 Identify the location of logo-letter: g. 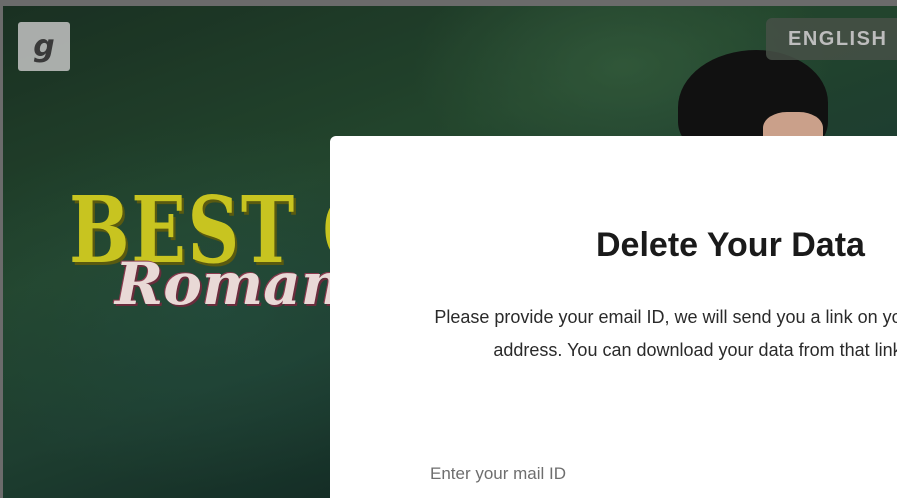
(44, 46).